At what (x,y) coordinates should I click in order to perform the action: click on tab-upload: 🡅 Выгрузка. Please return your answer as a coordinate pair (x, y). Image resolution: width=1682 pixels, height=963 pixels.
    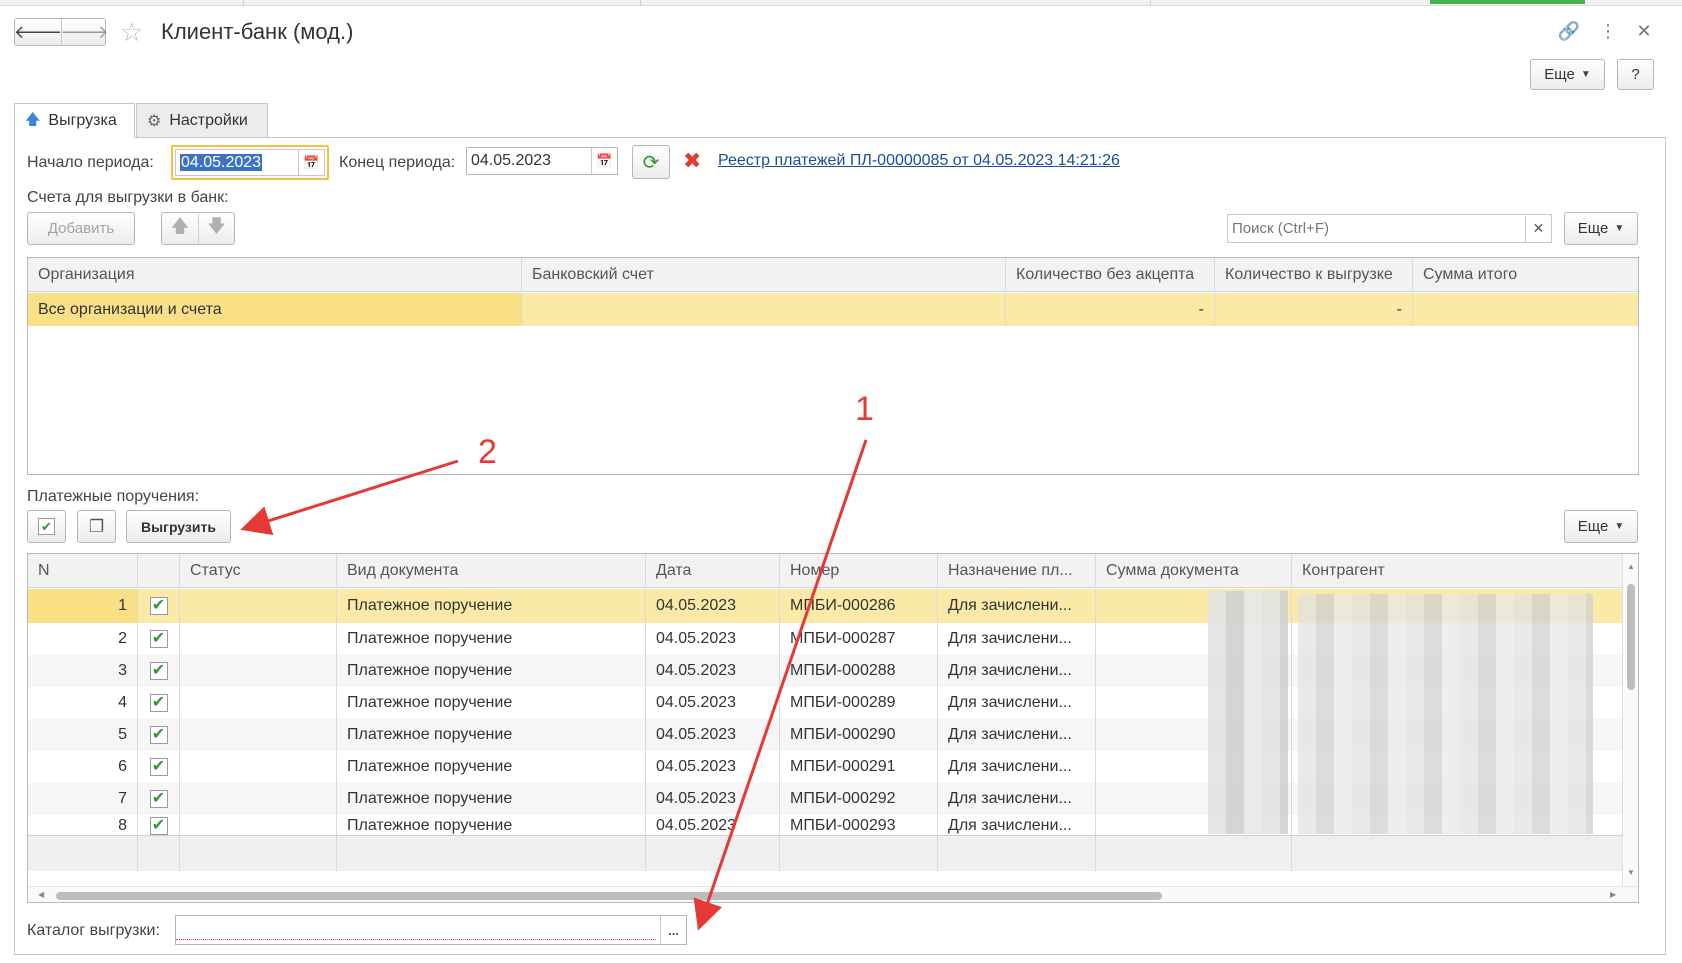
    Looking at the image, I should click on (74, 120).